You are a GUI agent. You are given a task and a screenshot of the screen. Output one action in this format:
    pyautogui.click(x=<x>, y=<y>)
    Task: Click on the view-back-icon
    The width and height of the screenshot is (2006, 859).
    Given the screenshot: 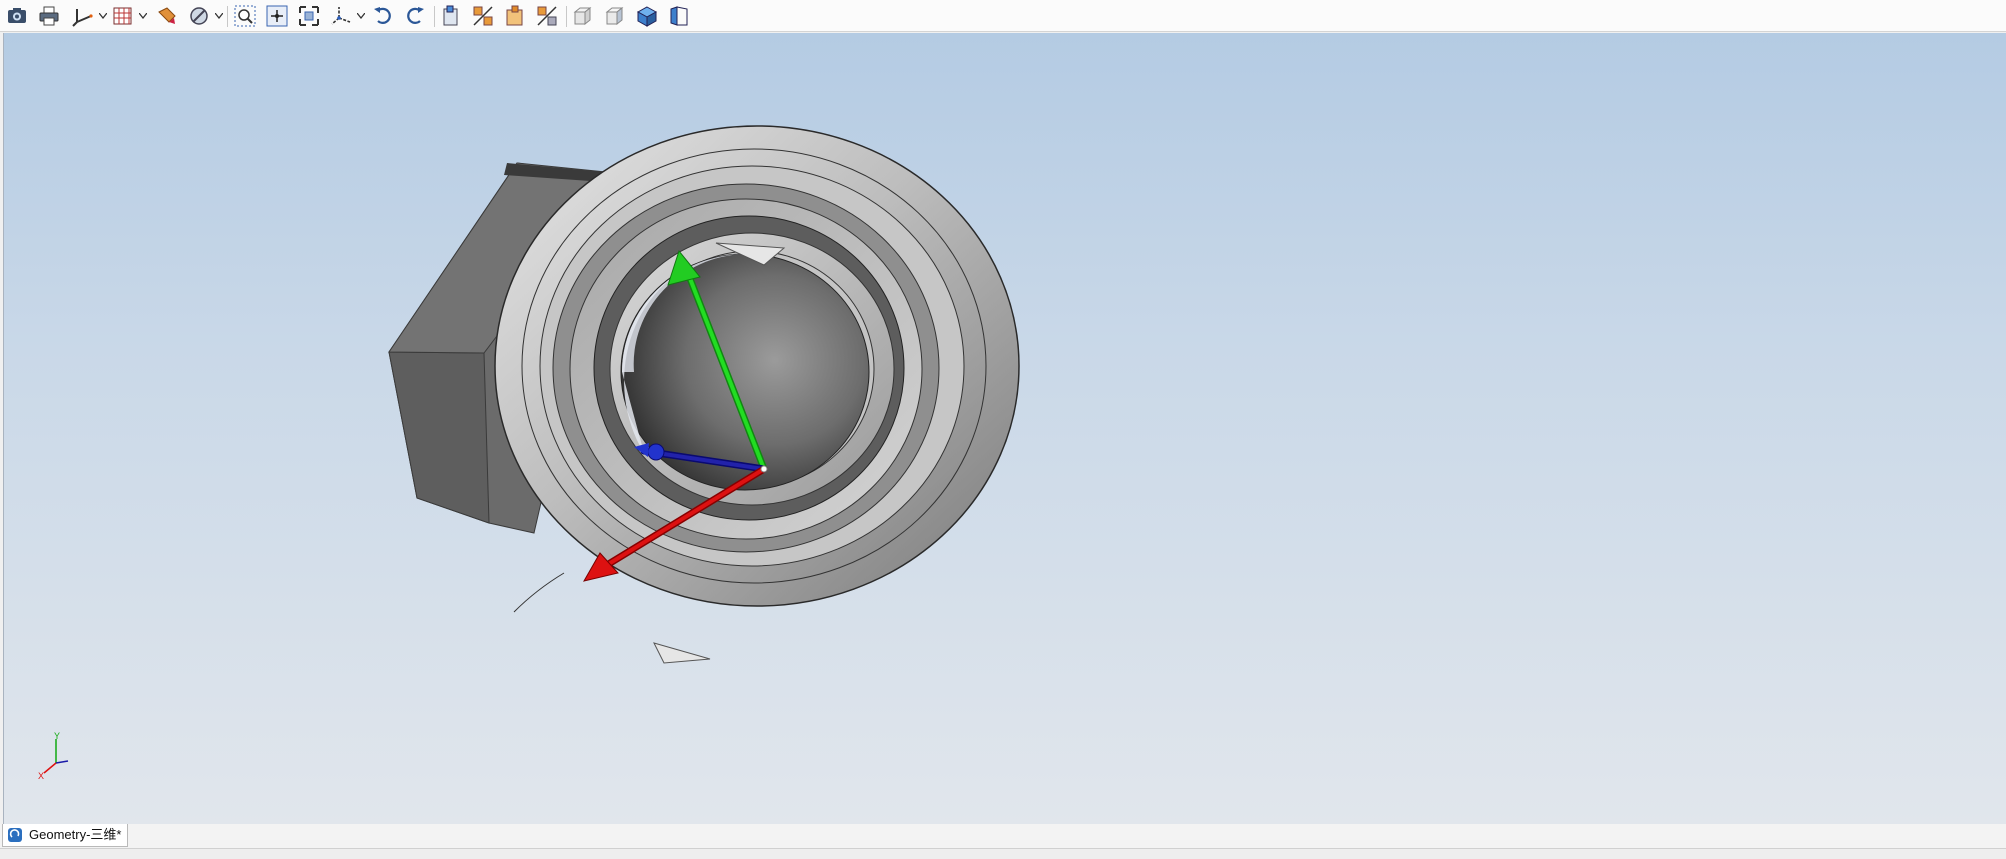 What is the action you would take?
    pyautogui.click(x=515, y=16)
    